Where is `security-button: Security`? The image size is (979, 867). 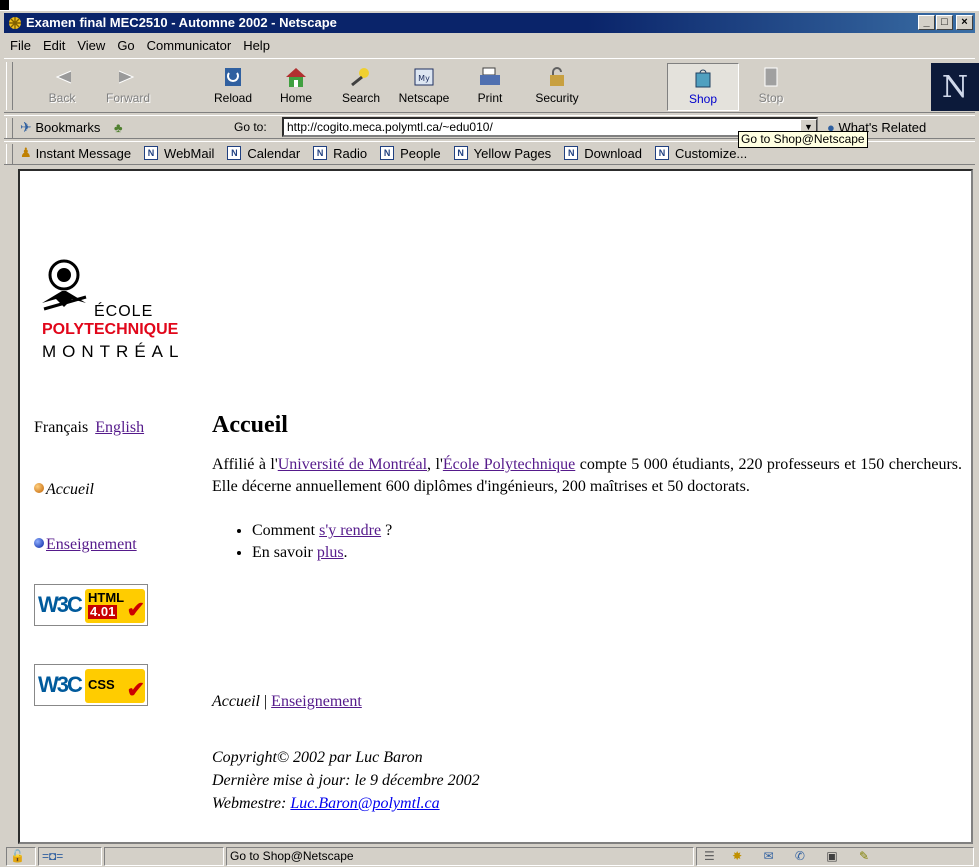
security-button: Security is located at coordinates (557, 87).